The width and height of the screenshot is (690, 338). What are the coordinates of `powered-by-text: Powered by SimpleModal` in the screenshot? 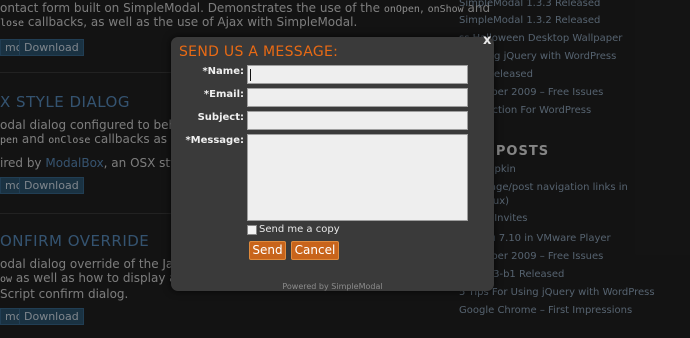 It's located at (332, 286).